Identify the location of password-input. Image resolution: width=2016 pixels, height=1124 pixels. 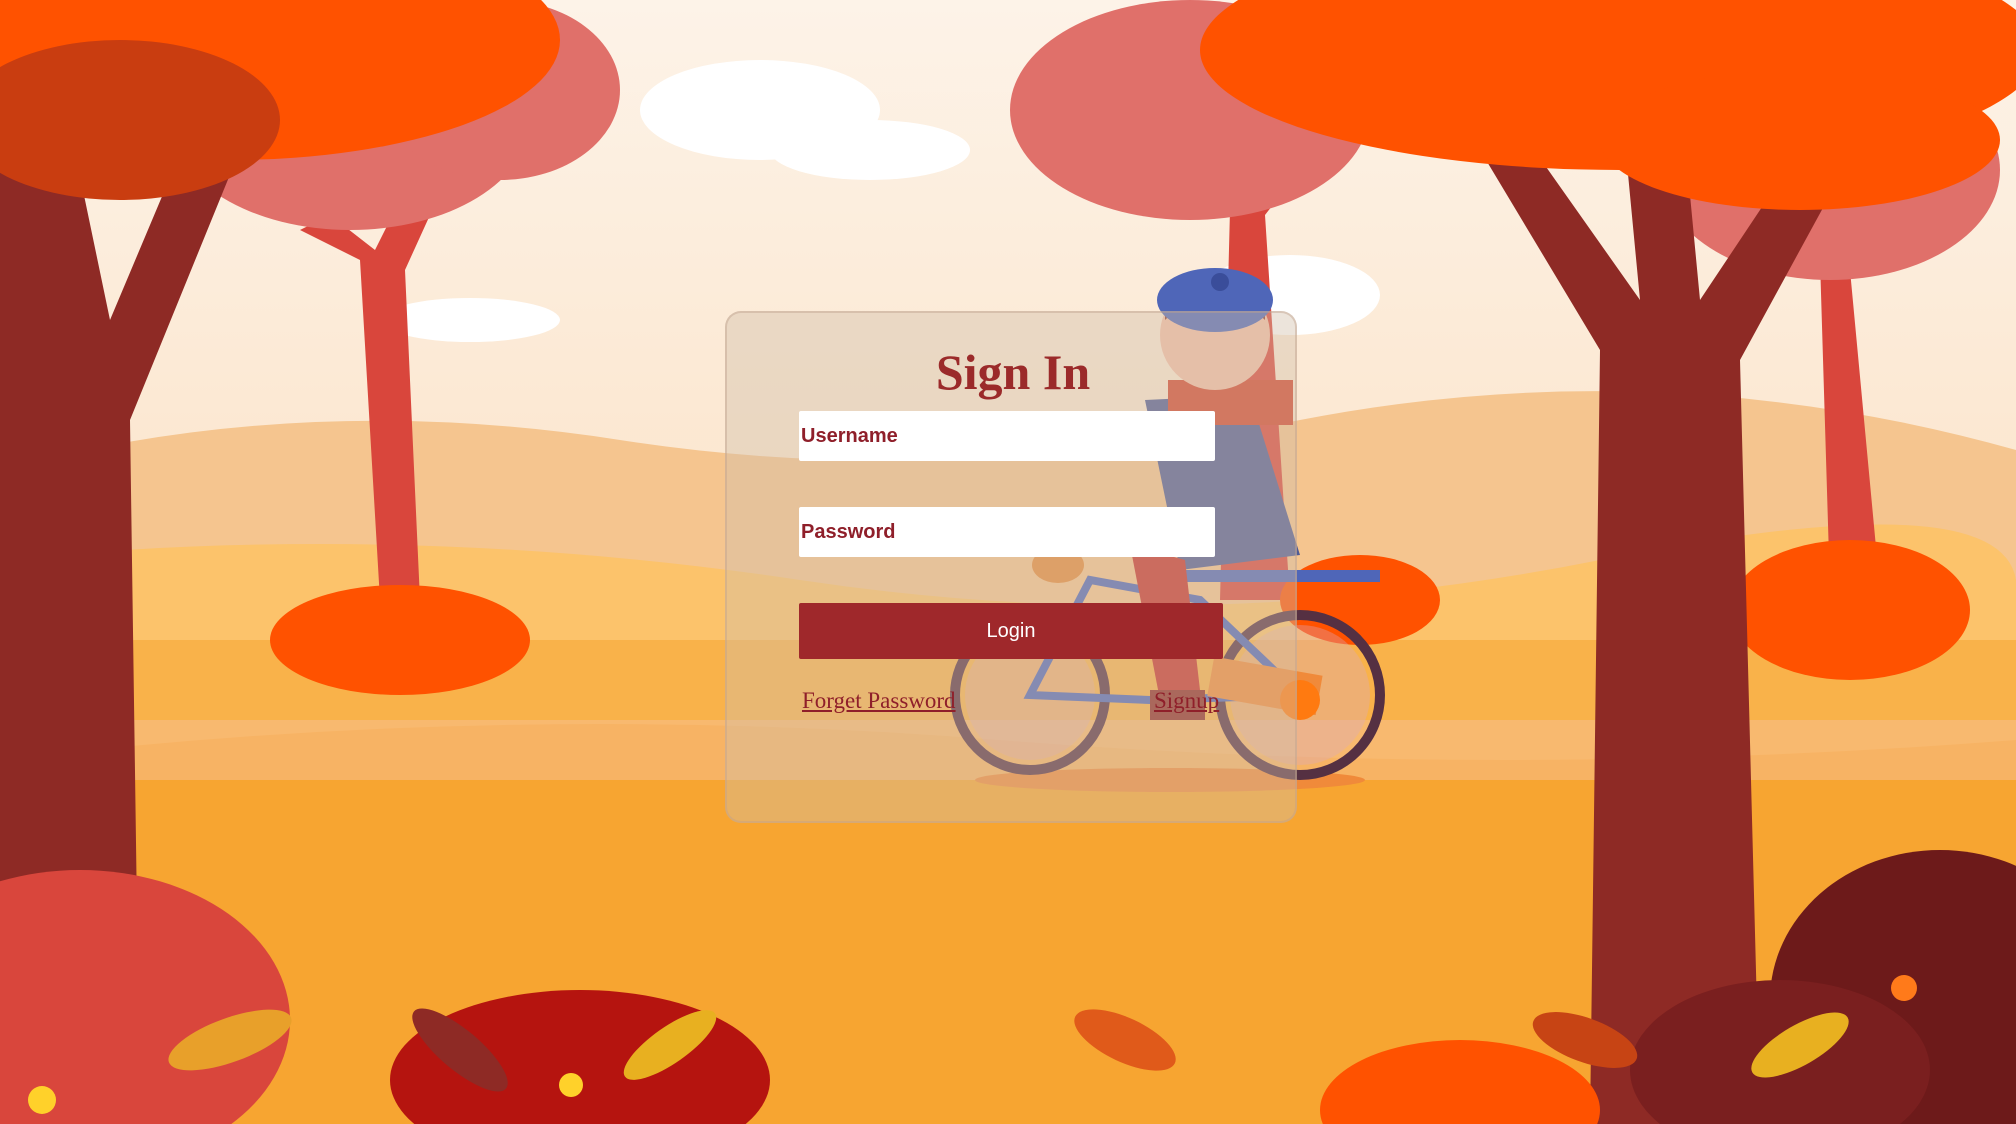
(1007, 532).